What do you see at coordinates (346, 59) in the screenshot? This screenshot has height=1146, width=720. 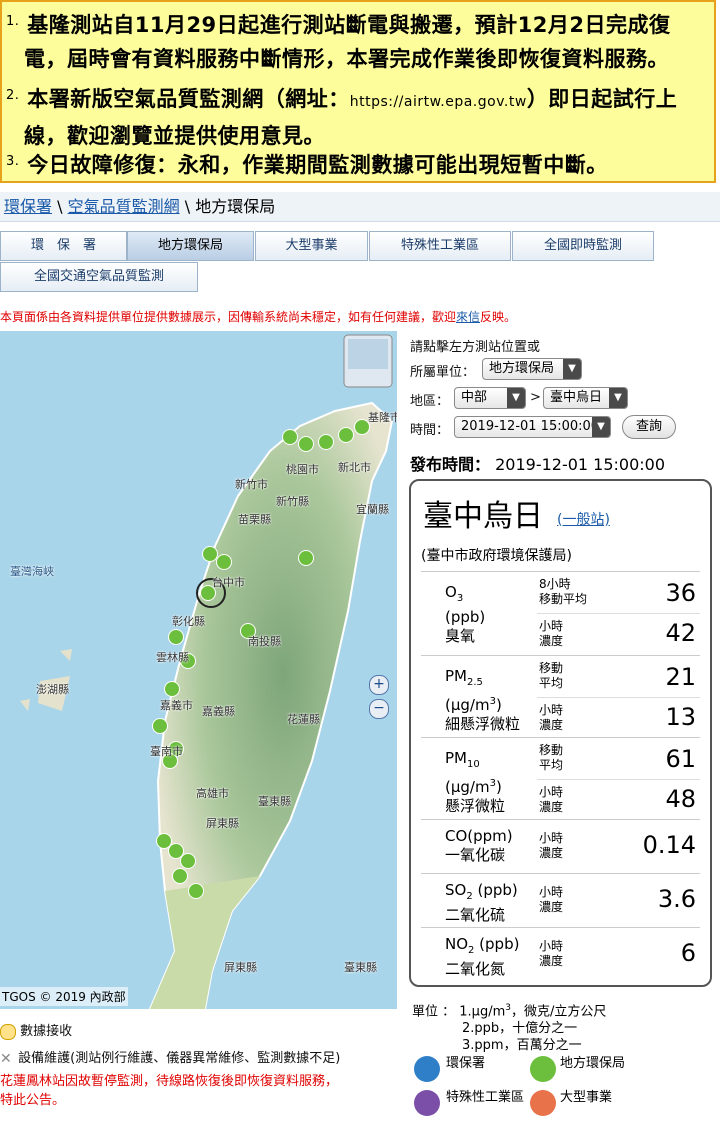 I see `notice-text: 電，屆時會有資料服務中斷情形，本署完成作業後即恢復資料服務。` at bounding box center [346, 59].